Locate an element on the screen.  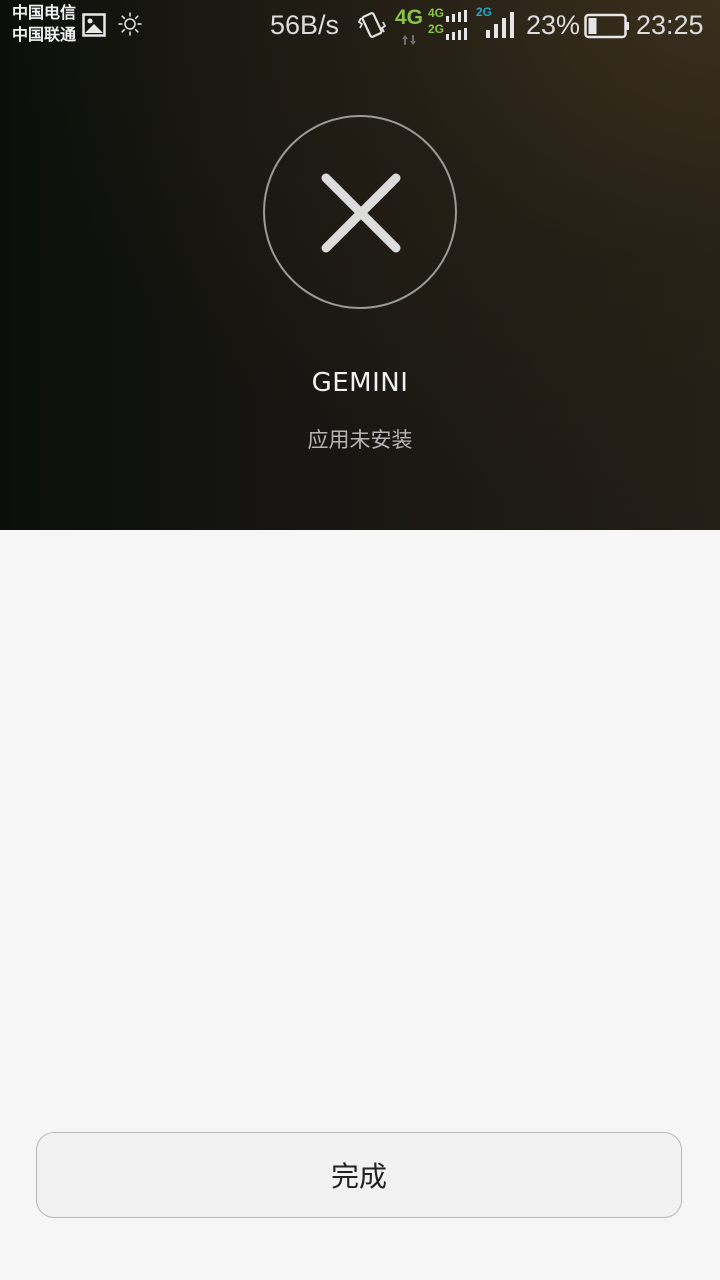
status-bar: 中国电信 中国联通 56B/s 4G 4G 2G 2G 23% 23:25 is located at coordinates (360, 26).